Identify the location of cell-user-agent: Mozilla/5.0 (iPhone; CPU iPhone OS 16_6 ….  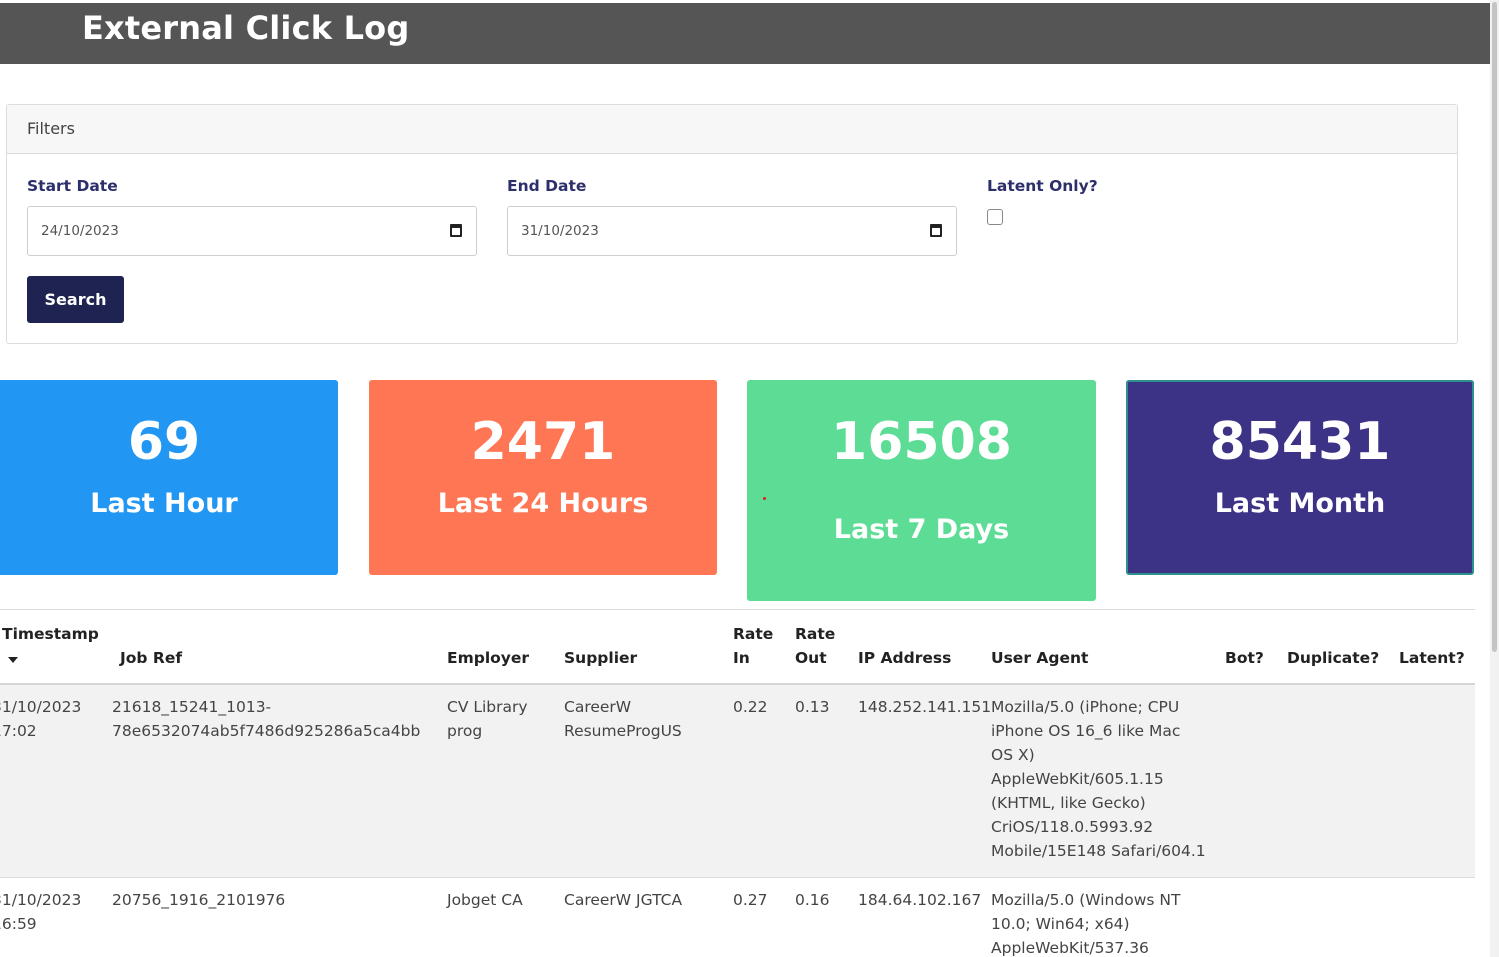
(1098, 779).